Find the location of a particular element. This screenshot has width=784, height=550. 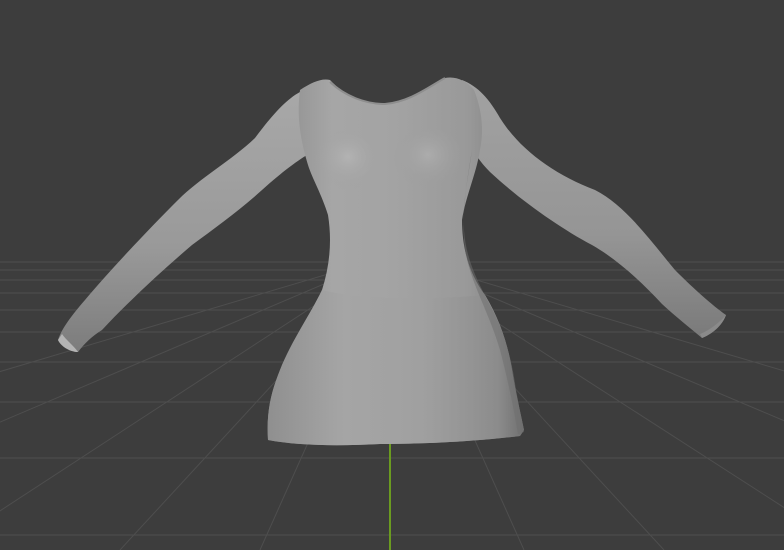

chest-left-highlight is located at coordinates (348, 160).